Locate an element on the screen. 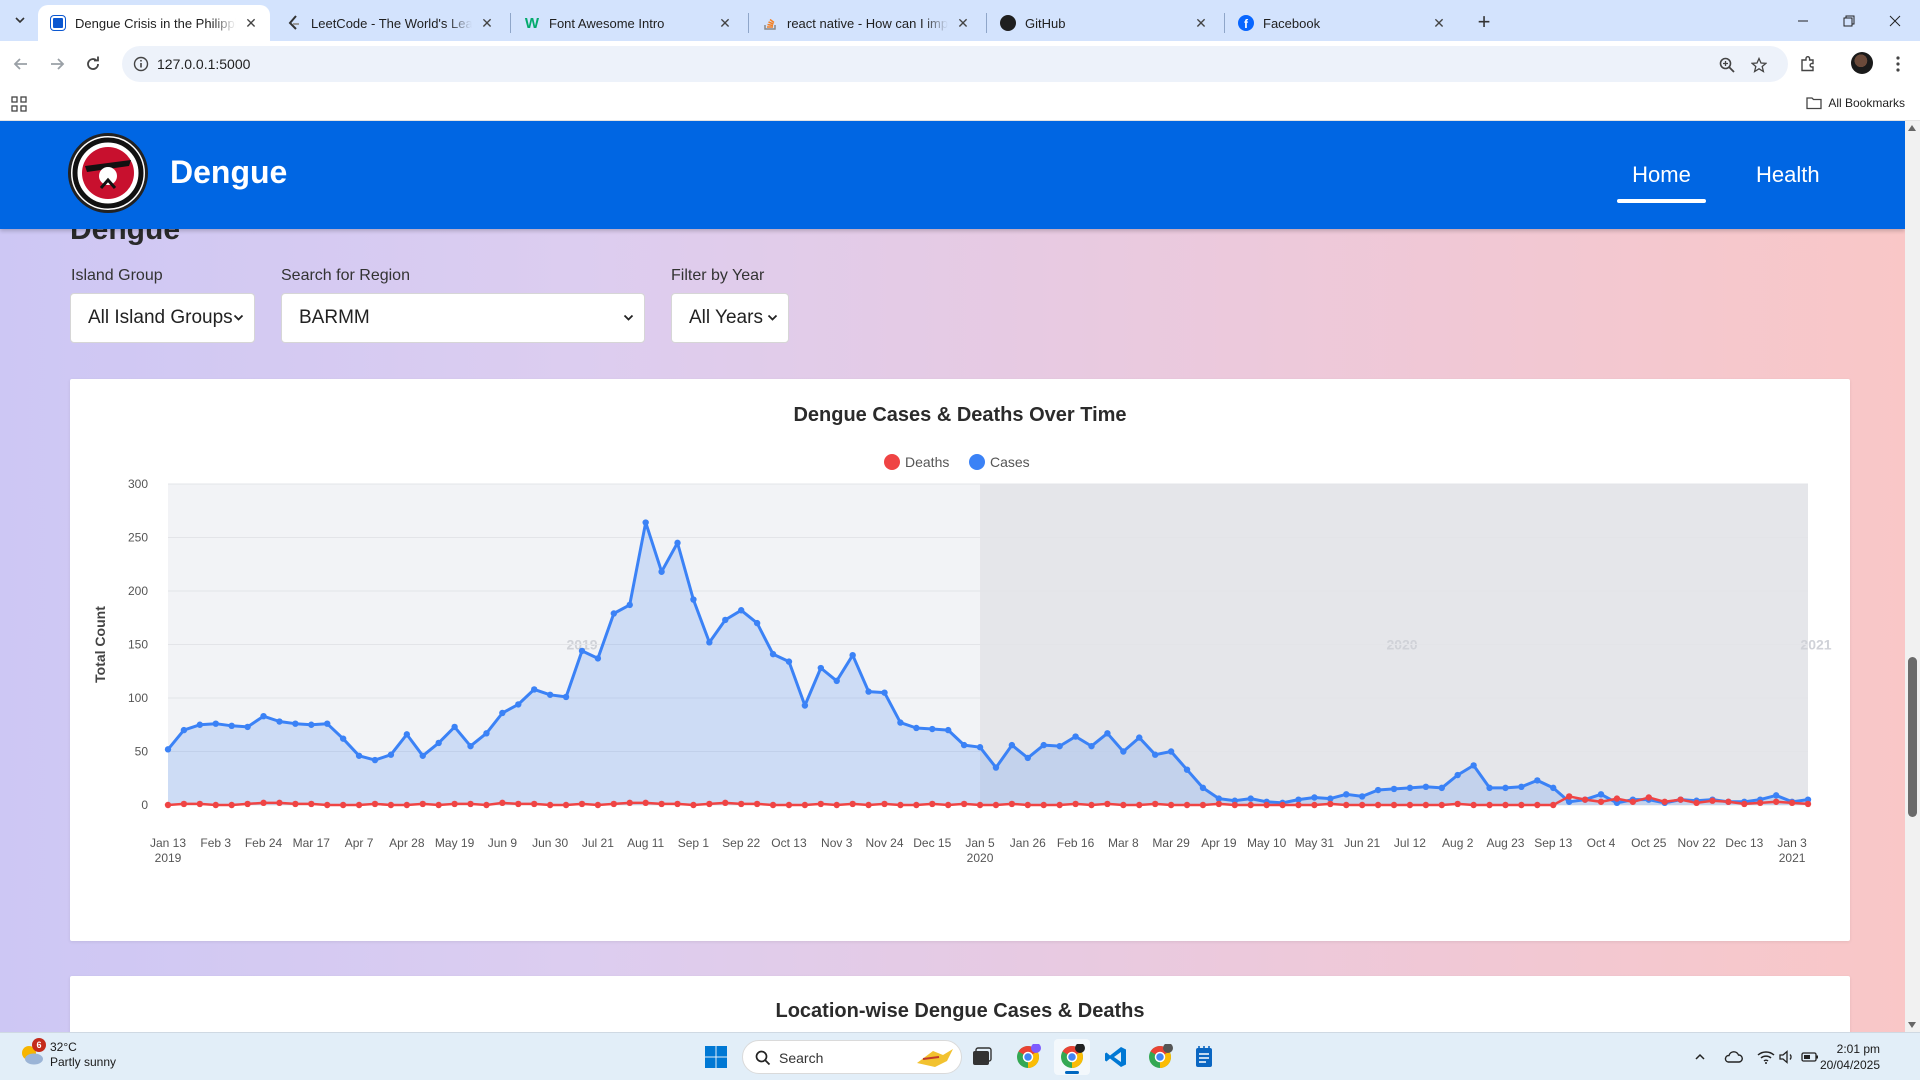  nav-home: Home is located at coordinates (1661, 175).